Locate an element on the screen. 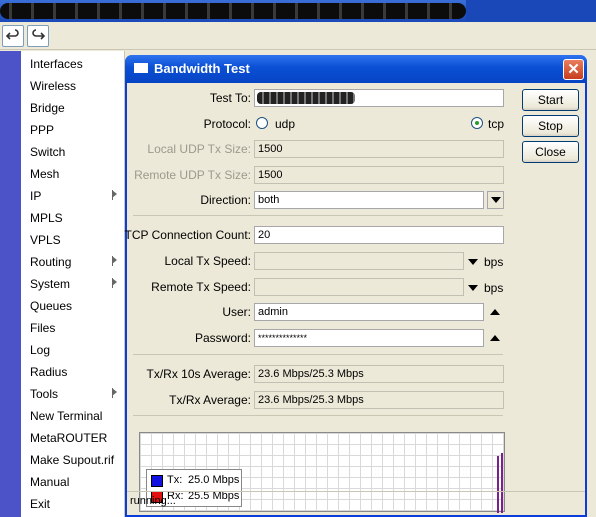  menu-item-switch: Switch is located at coordinates (73, 152).